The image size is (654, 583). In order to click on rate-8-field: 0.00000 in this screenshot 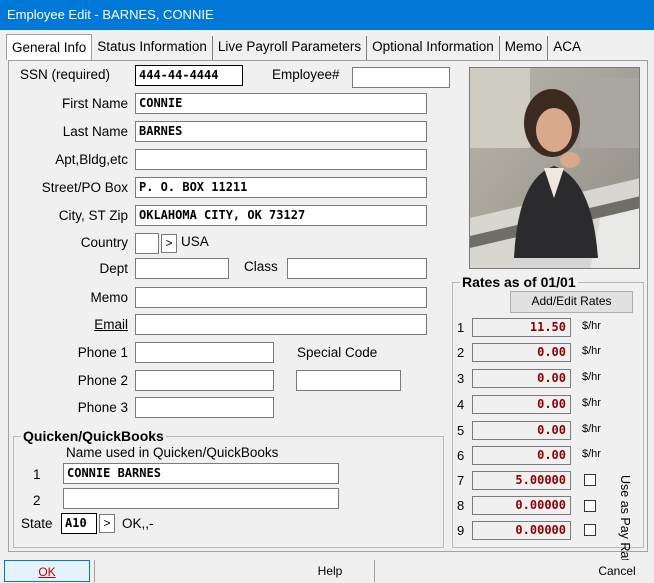, I will do `click(521, 505)`.